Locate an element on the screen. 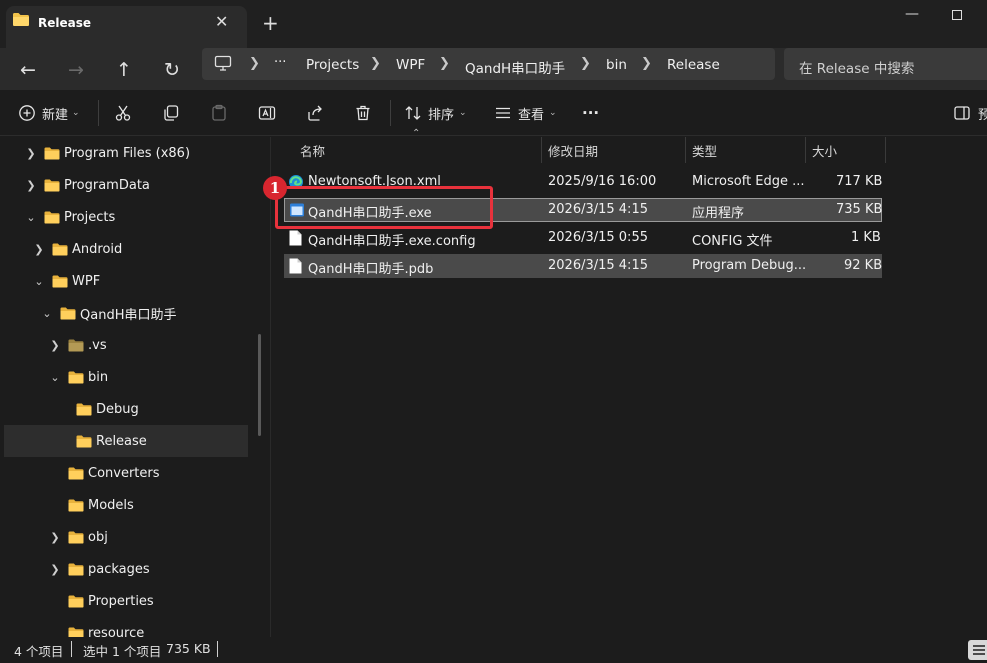 This screenshot has height=663, width=987. sidebar-item-projects: ⌄ Projects is located at coordinates (126, 217).